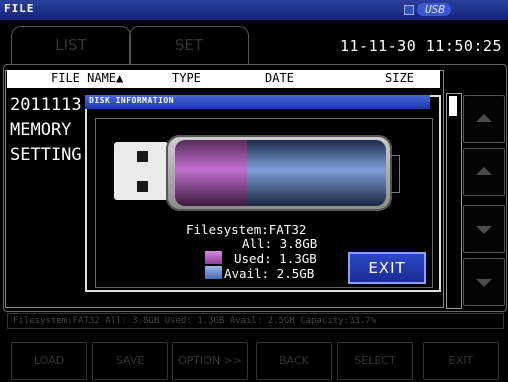  I want to click on list-item: SETTING, so click(46, 155).